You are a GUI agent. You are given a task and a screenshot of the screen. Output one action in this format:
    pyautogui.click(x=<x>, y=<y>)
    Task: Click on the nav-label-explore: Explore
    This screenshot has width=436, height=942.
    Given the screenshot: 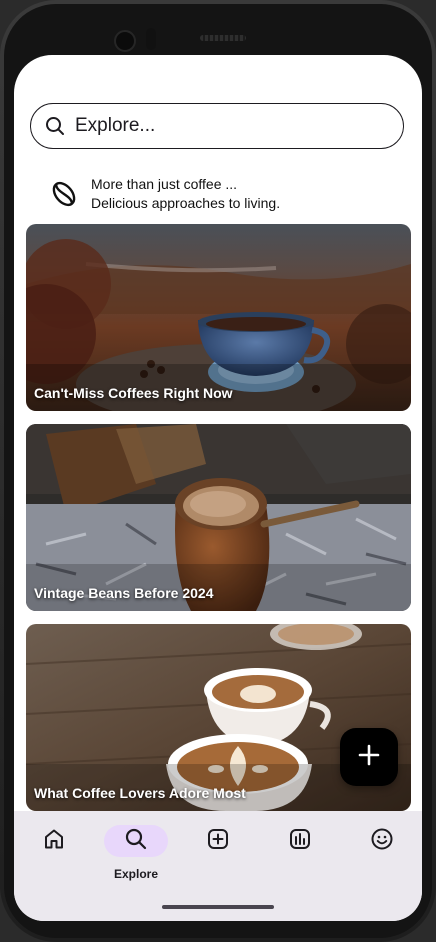 What is the action you would take?
    pyautogui.click(x=135, y=874)
    